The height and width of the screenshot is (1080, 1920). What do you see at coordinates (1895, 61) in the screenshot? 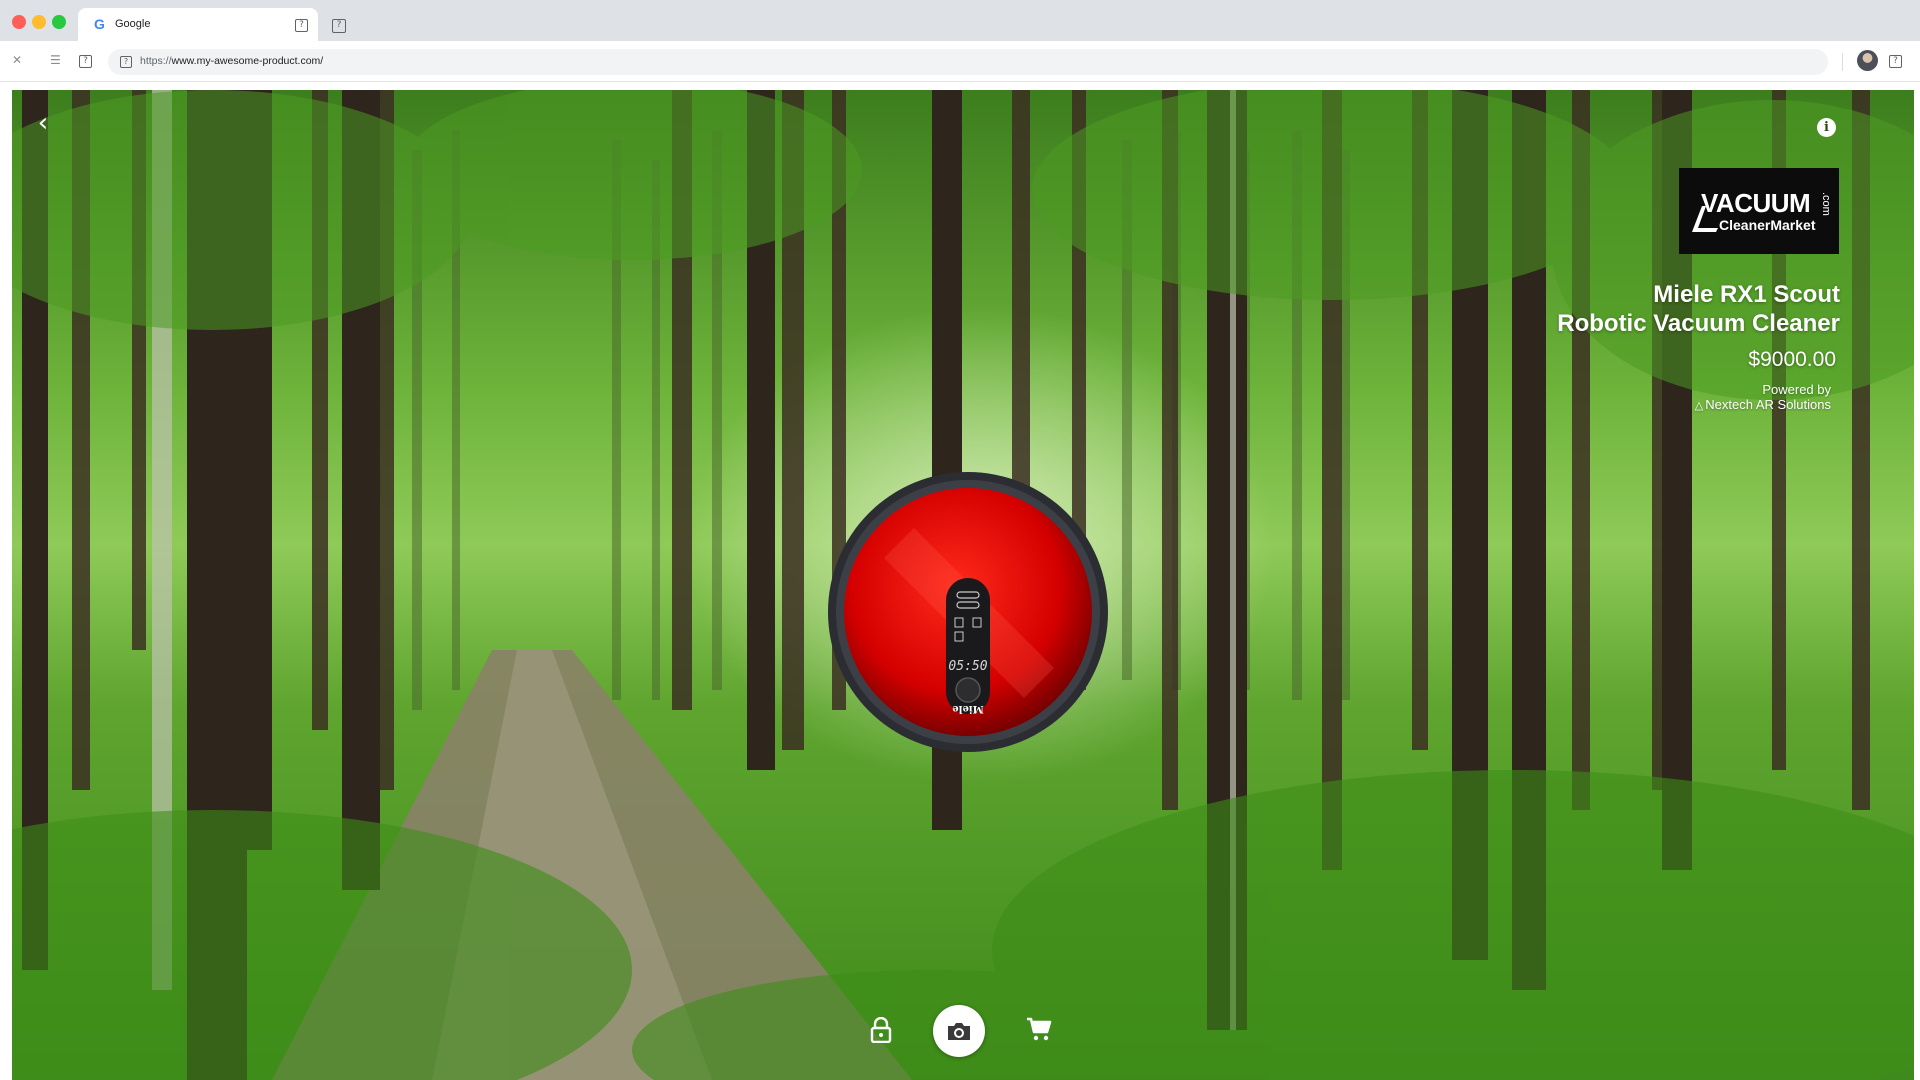
I see `browser-menu-icon: ?` at bounding box center [1895, 61].